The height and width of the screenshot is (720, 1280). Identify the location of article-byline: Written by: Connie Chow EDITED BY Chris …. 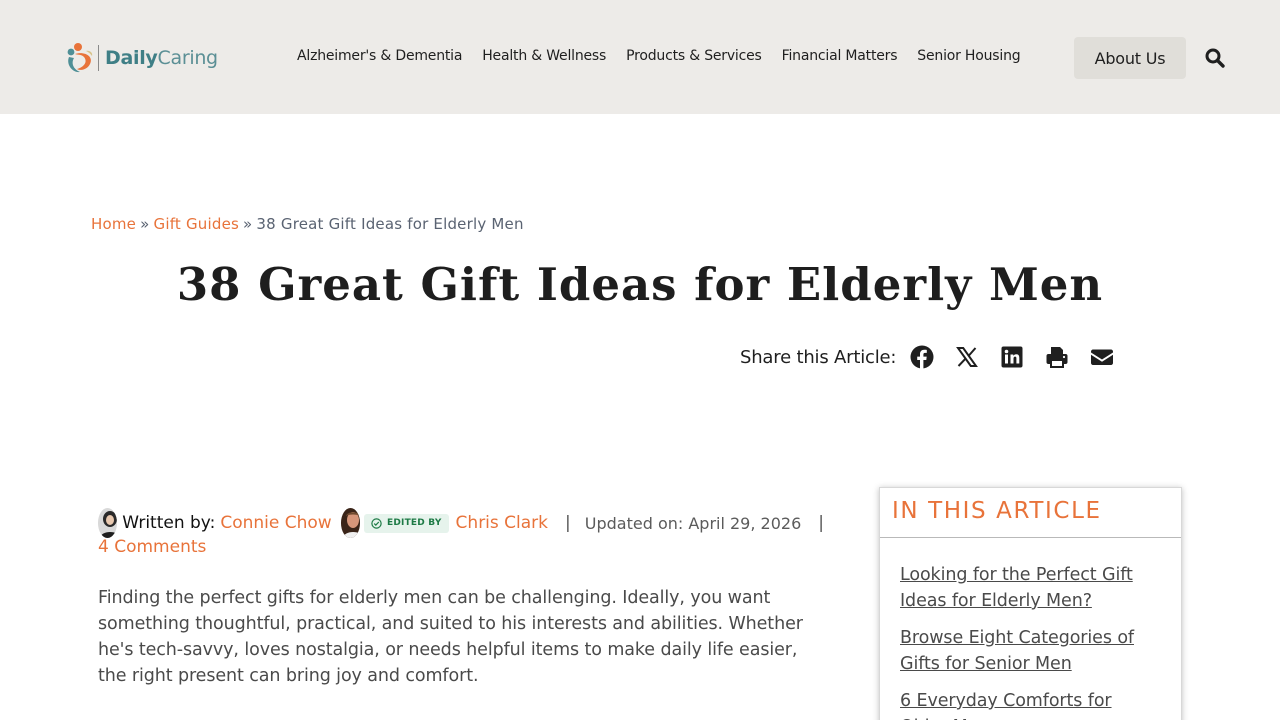
(468, 532).